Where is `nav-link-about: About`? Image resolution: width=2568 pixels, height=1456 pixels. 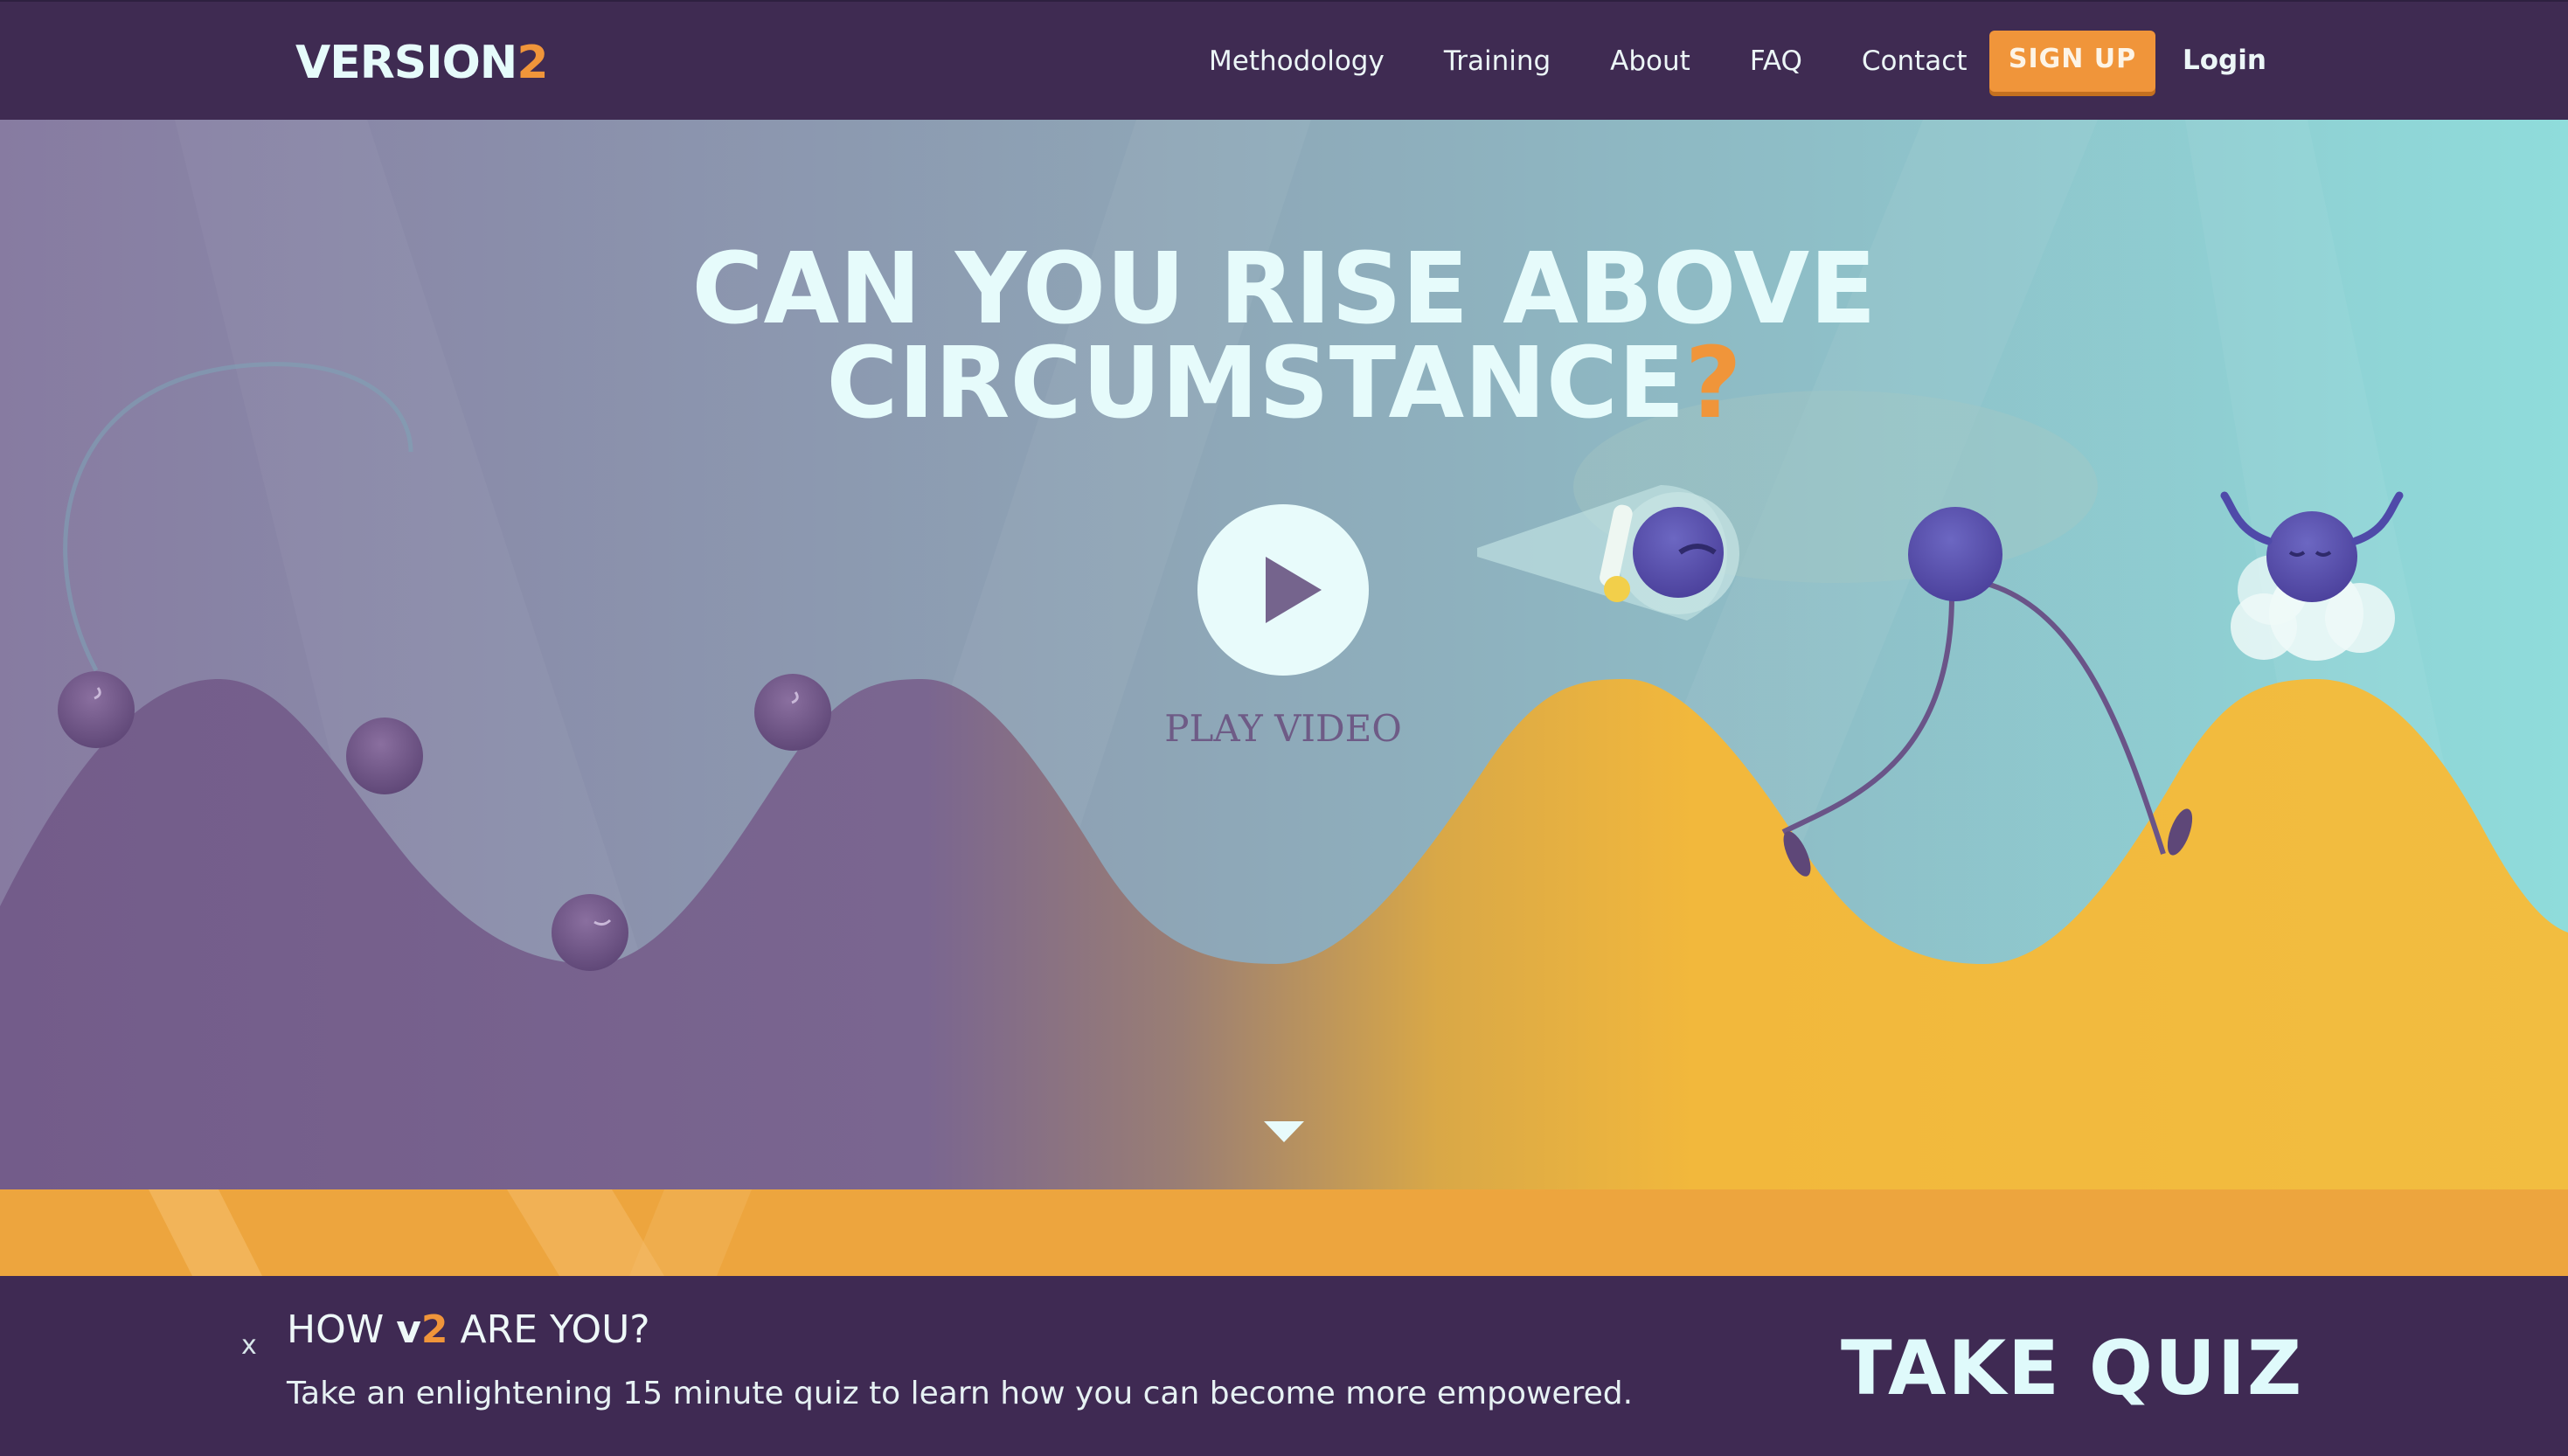
nav-link-about: About is located at coordinates (1650, 61).